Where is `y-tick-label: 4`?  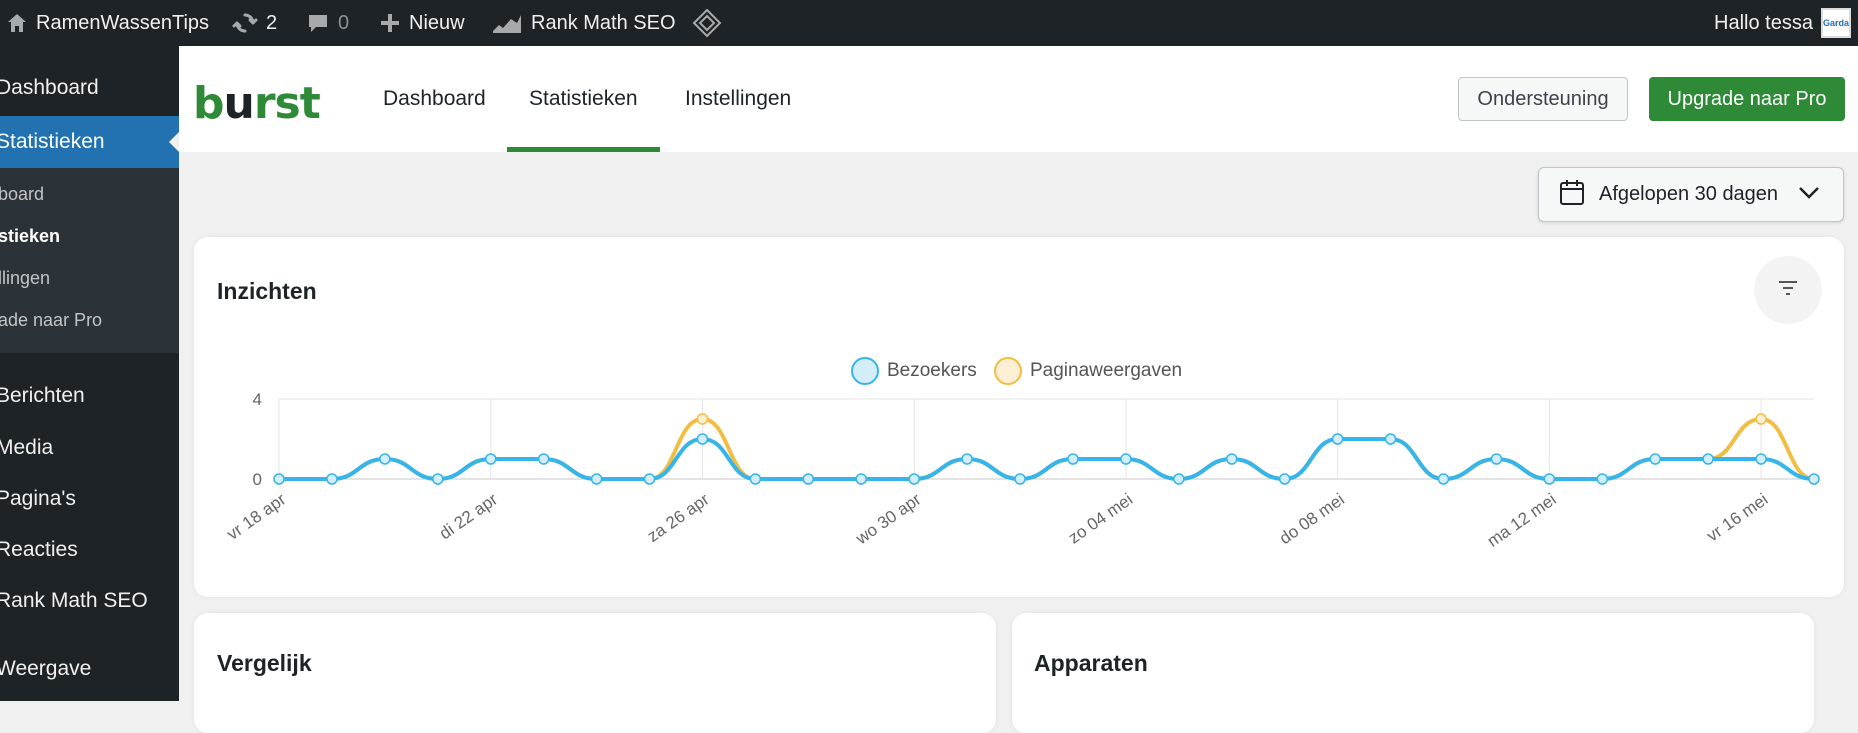 y-tick-label: 4 is located at coordinates (257, 399).